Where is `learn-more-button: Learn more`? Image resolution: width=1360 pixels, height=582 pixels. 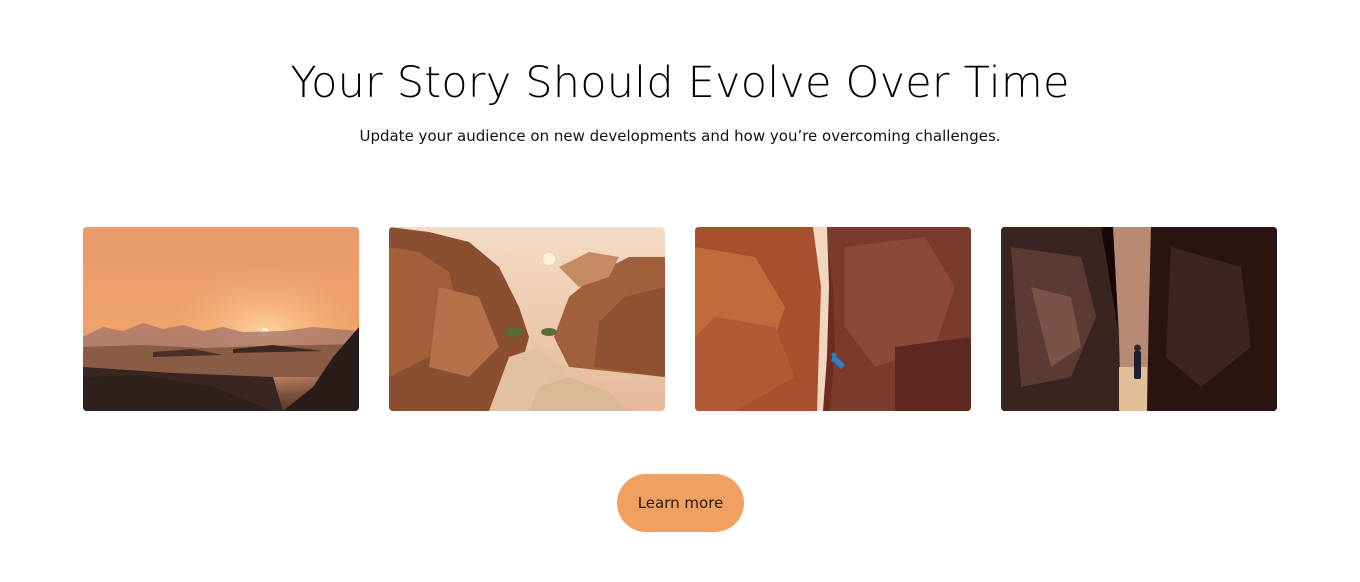 learn-more-button: Learn more is located at coordinates (680, 503).